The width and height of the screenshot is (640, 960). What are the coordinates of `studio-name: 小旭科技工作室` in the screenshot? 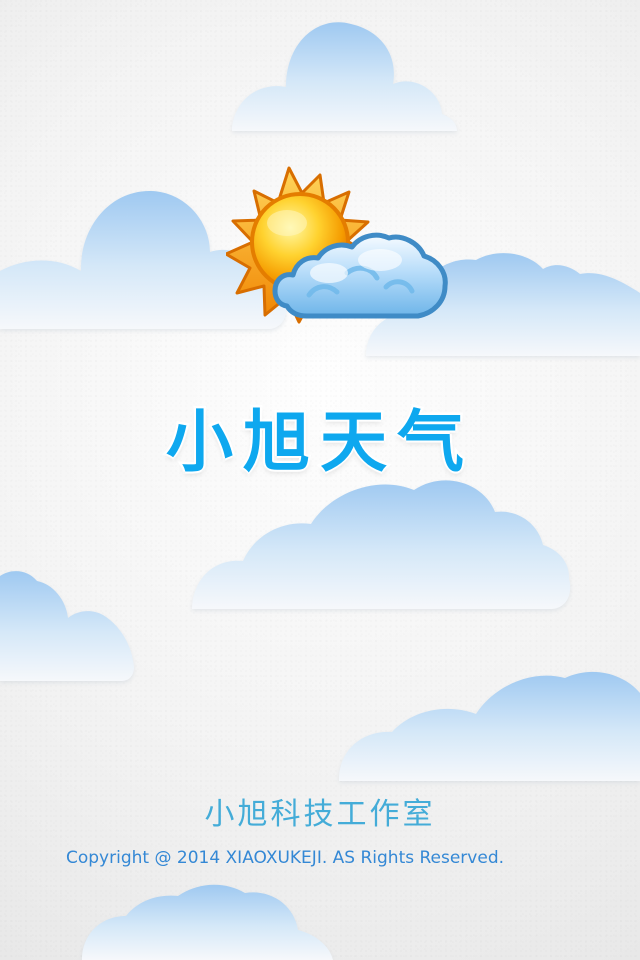 It's located at (320, 814).